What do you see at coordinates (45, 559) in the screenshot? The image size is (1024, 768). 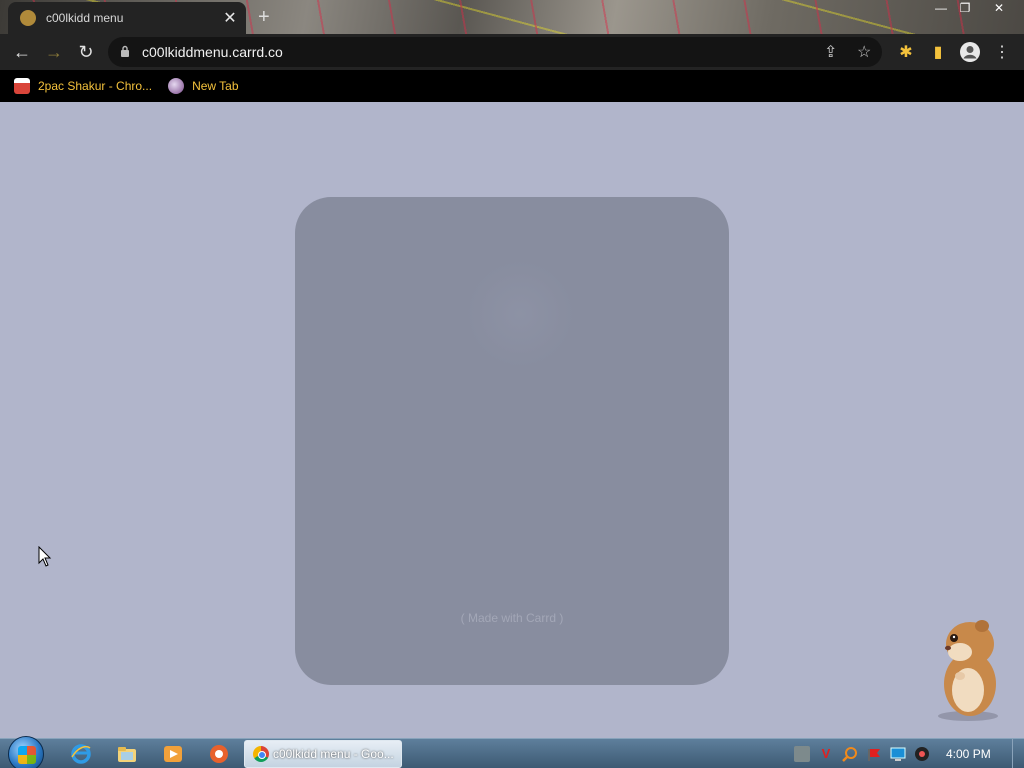 I see `mouse-cursor-icon` at bounding box center [45, 559].